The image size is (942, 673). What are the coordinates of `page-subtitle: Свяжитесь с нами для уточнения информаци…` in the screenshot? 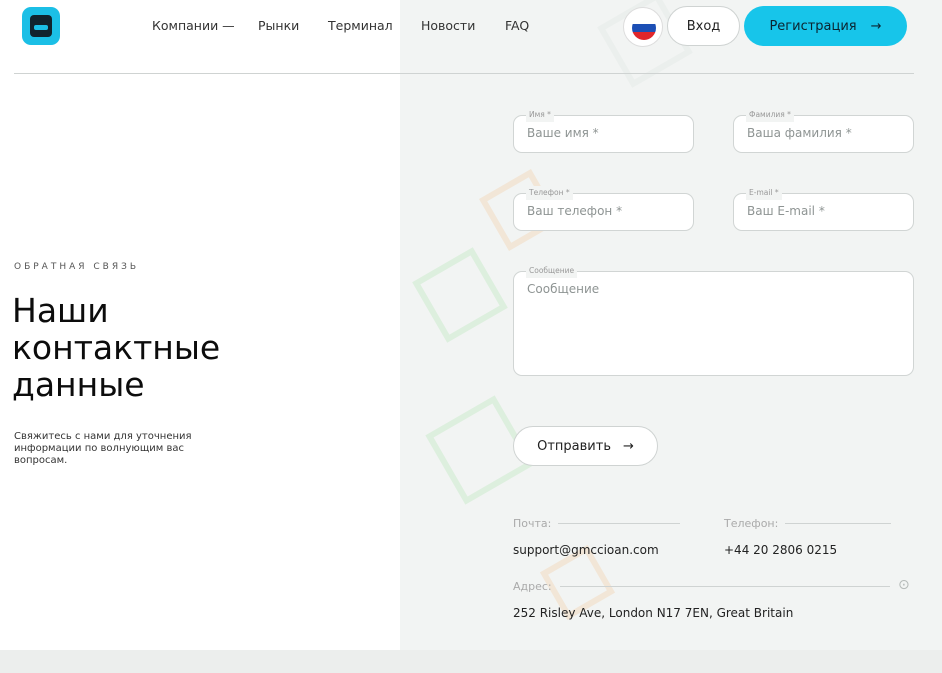 It's located at (103, 448).